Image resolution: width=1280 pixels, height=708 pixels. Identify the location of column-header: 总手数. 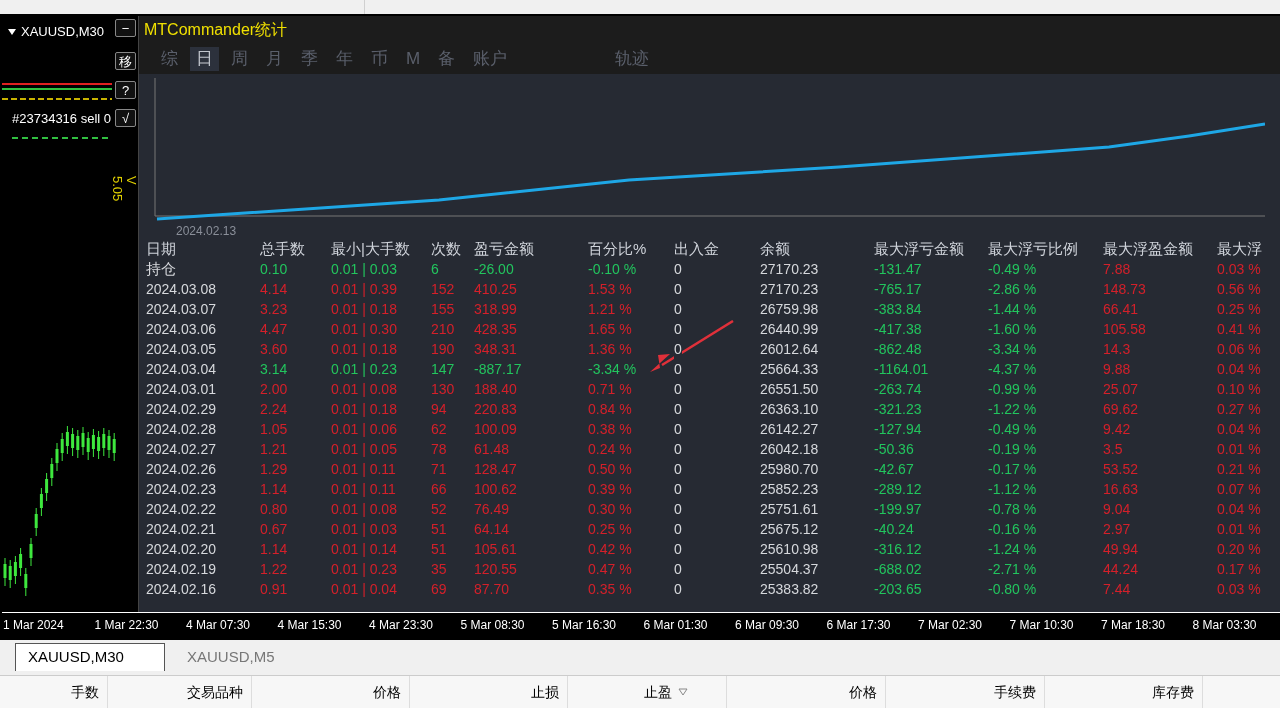
(283, 249).